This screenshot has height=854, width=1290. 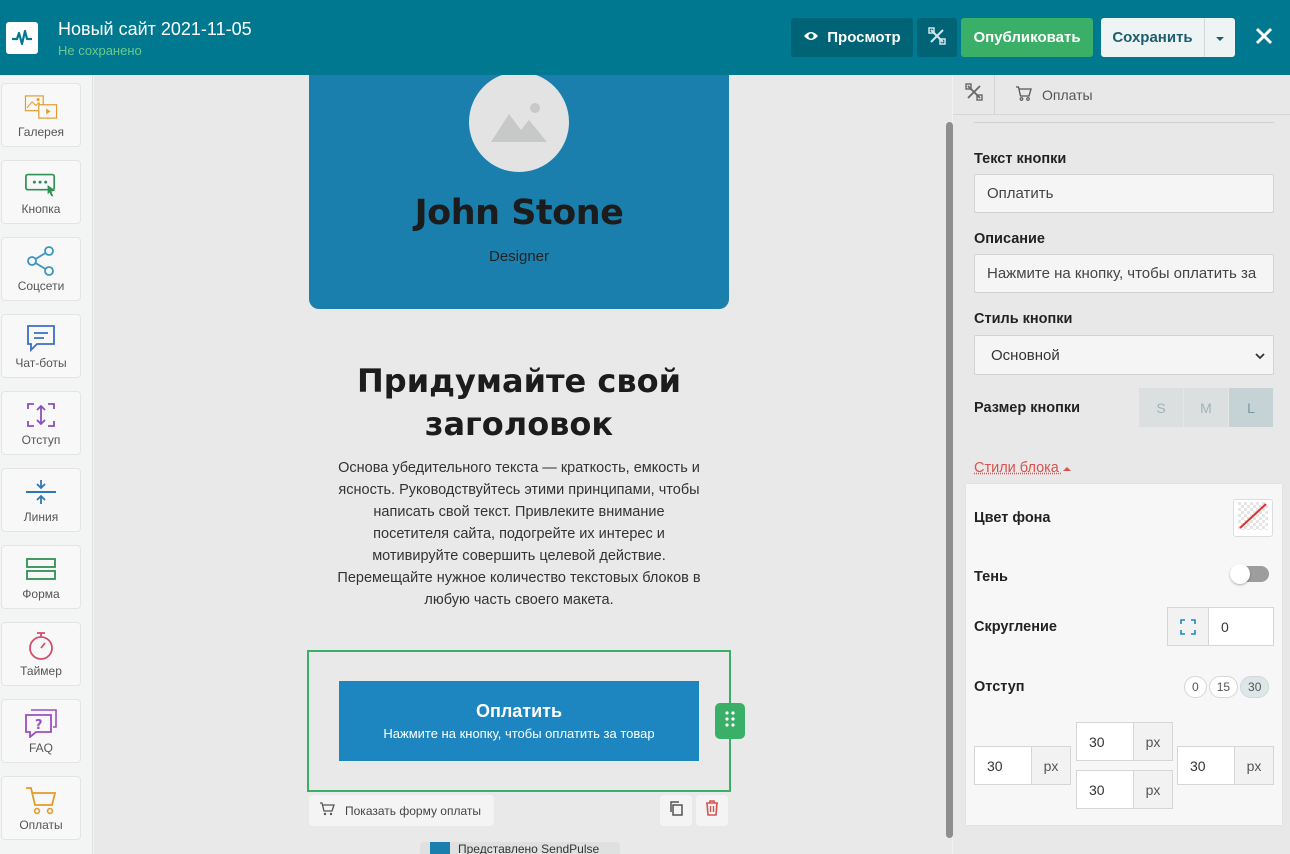 I want to click on form-icon, so click(x=41, y=569).